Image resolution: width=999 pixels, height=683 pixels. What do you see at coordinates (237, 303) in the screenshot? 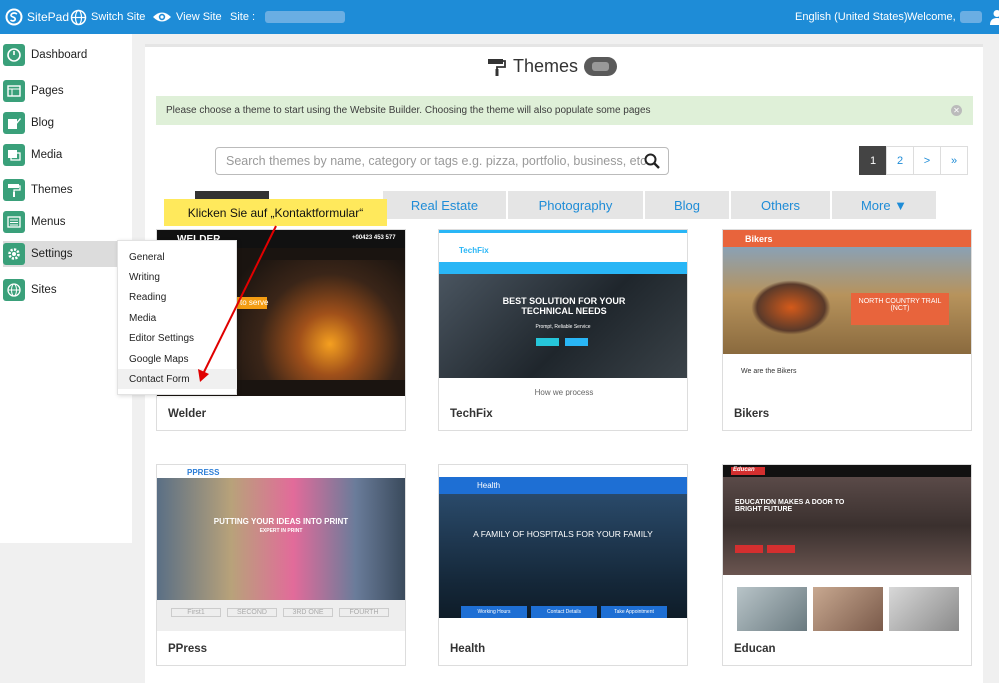
I see `instruction-arrow` at bounding box center [237, 303].